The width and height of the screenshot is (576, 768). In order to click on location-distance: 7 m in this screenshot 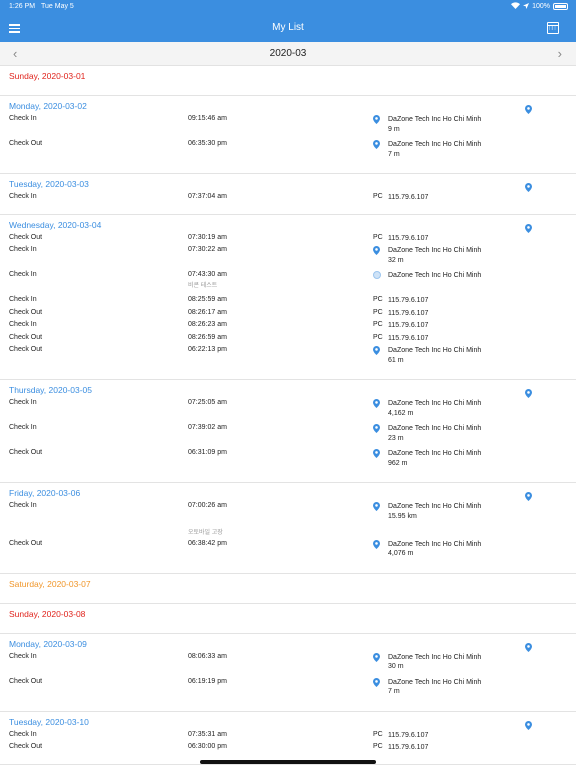, I will do `click(394, 691)`.